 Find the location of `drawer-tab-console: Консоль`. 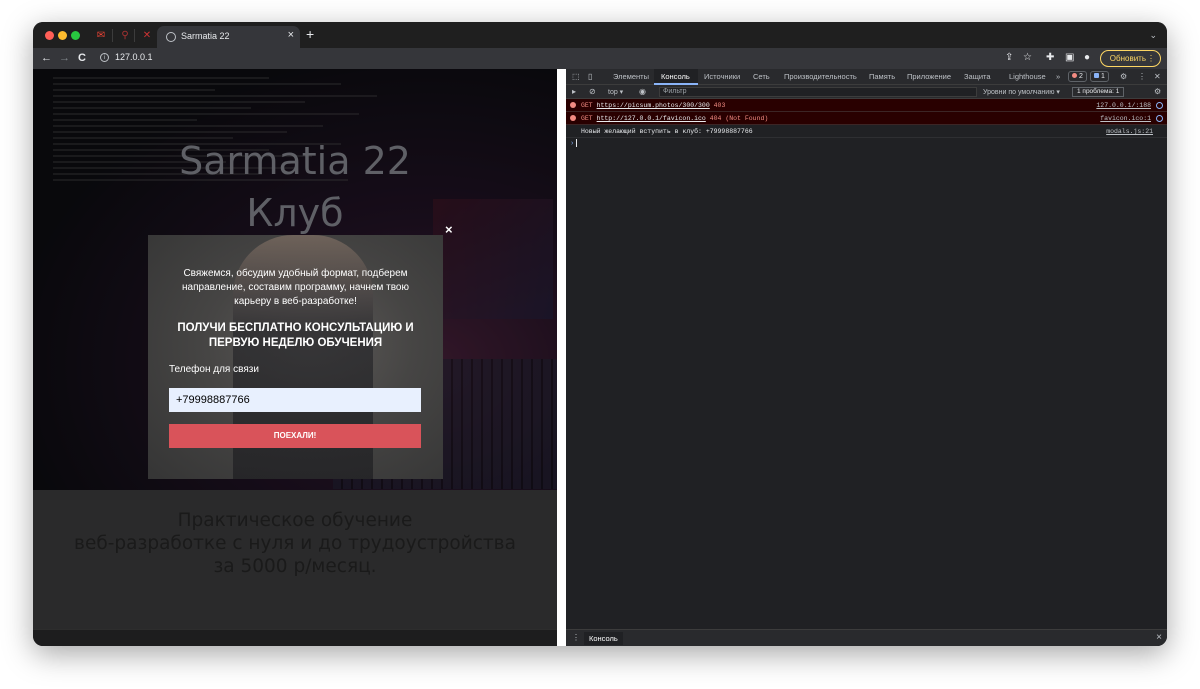

drawer-tab-console: Консоль is located at coordinates (603, 638).